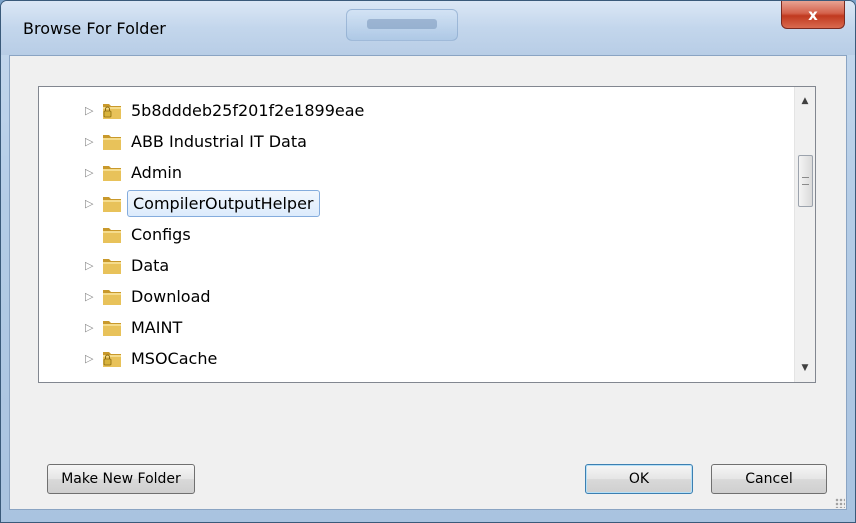 The height and width of the screenshot is (523, 856). Describe the element at coordinates (248, 110) in the screenshot. I see `tree-item-label: 5b8dddeb25f201f2e1899eae` at that location.